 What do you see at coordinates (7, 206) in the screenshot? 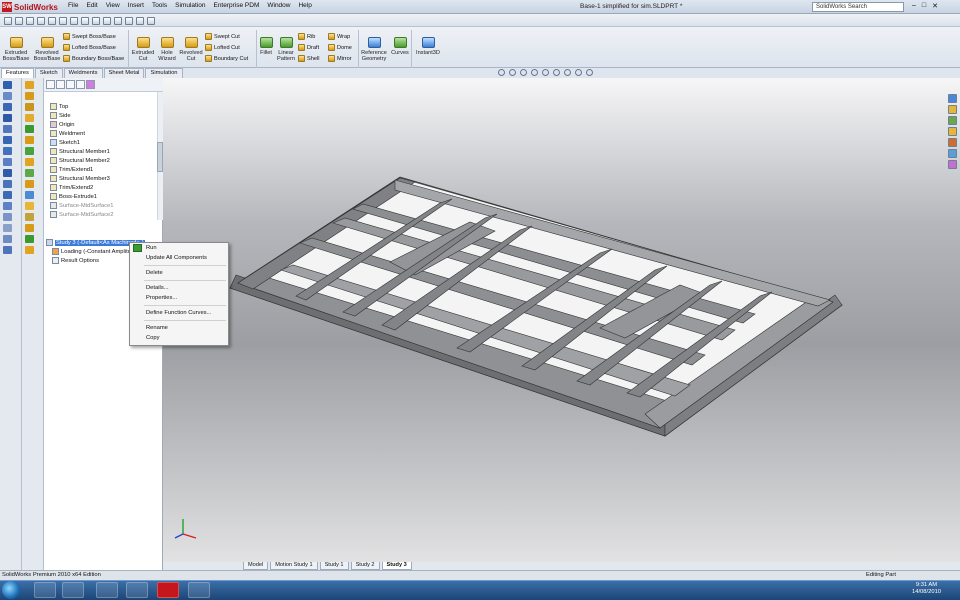
I see `trim-icon` at bounding box center [7, 206].